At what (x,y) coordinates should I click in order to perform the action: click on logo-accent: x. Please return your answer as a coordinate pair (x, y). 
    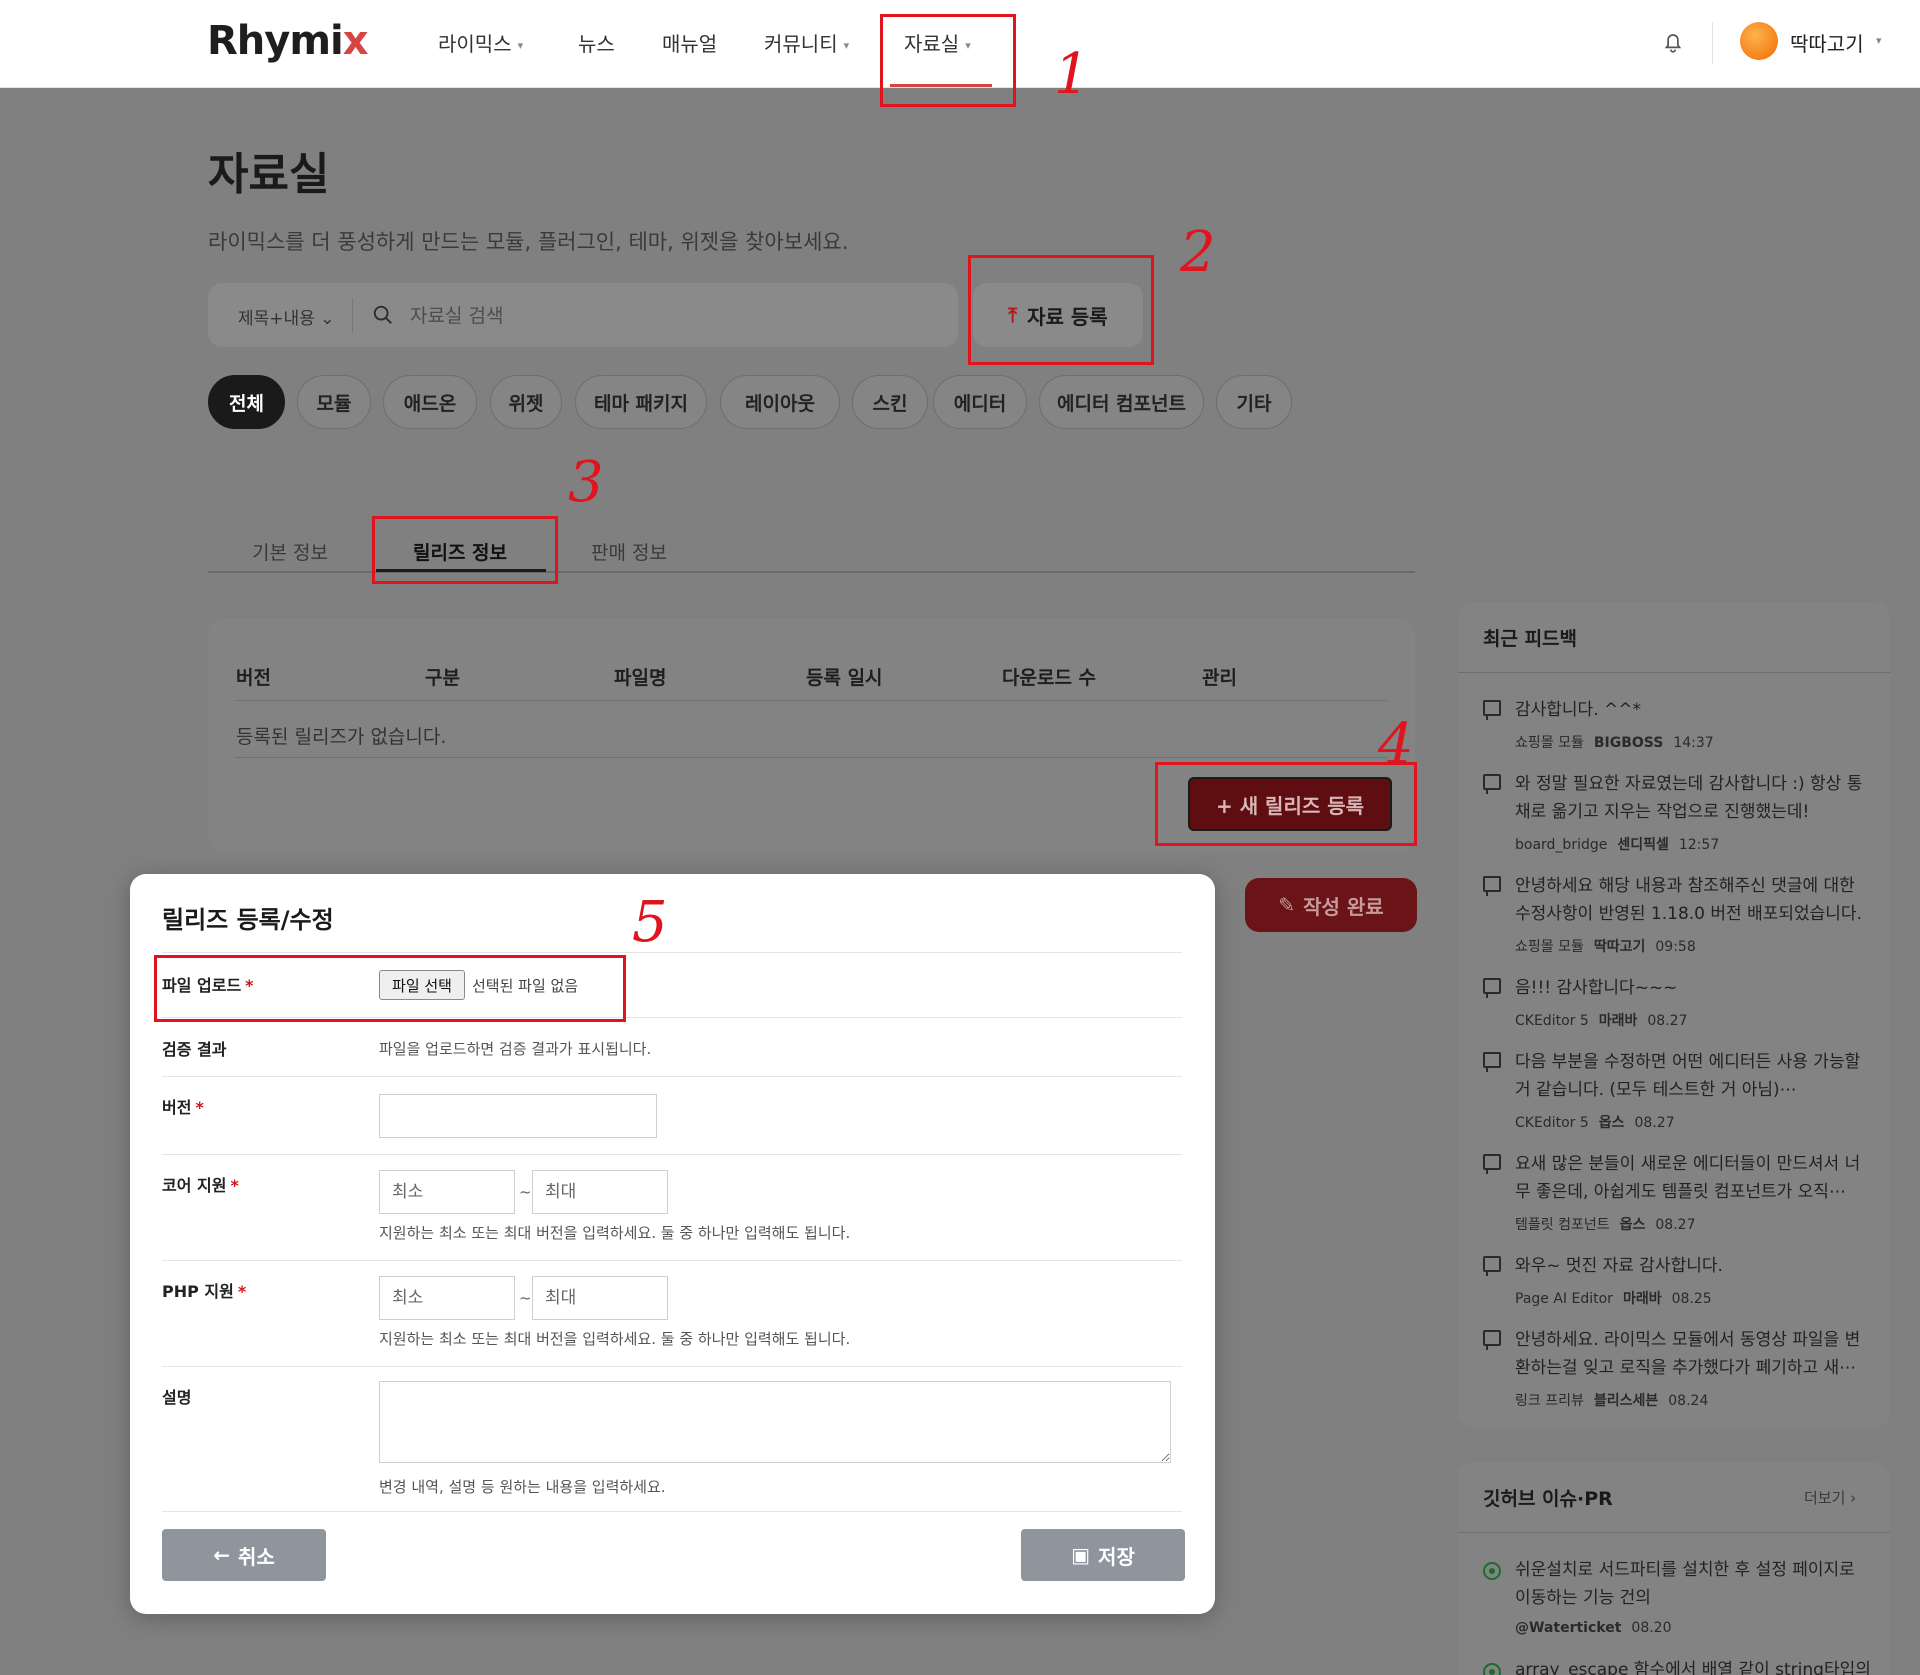
    Looking at the image, I should click on (355, 41).